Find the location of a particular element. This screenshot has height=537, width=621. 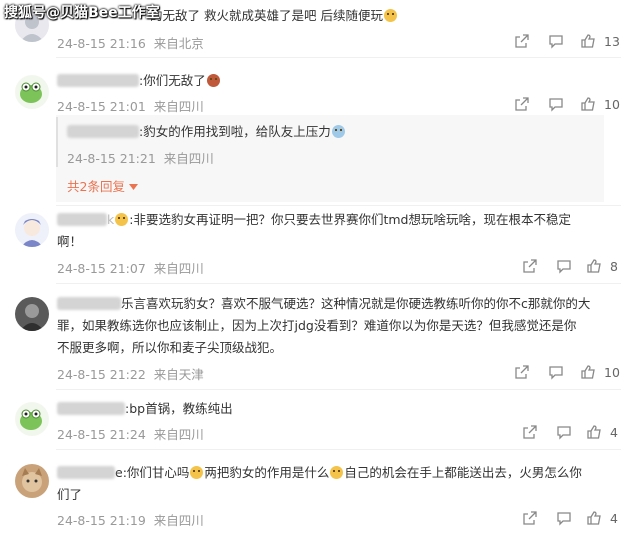

comment-time: 24-8-15 21:07 is located at coordinates (101, 268).